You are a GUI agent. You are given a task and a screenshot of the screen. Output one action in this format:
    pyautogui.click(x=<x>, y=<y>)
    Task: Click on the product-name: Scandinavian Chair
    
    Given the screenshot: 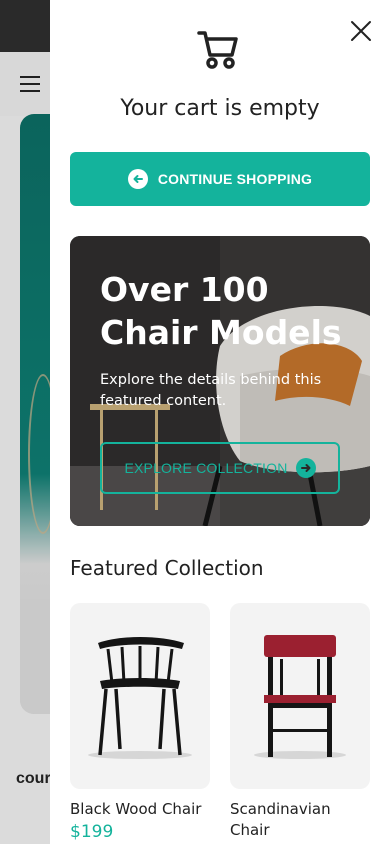 What is the action you would take?
    pyautogui.click(x=280, y=819)
    